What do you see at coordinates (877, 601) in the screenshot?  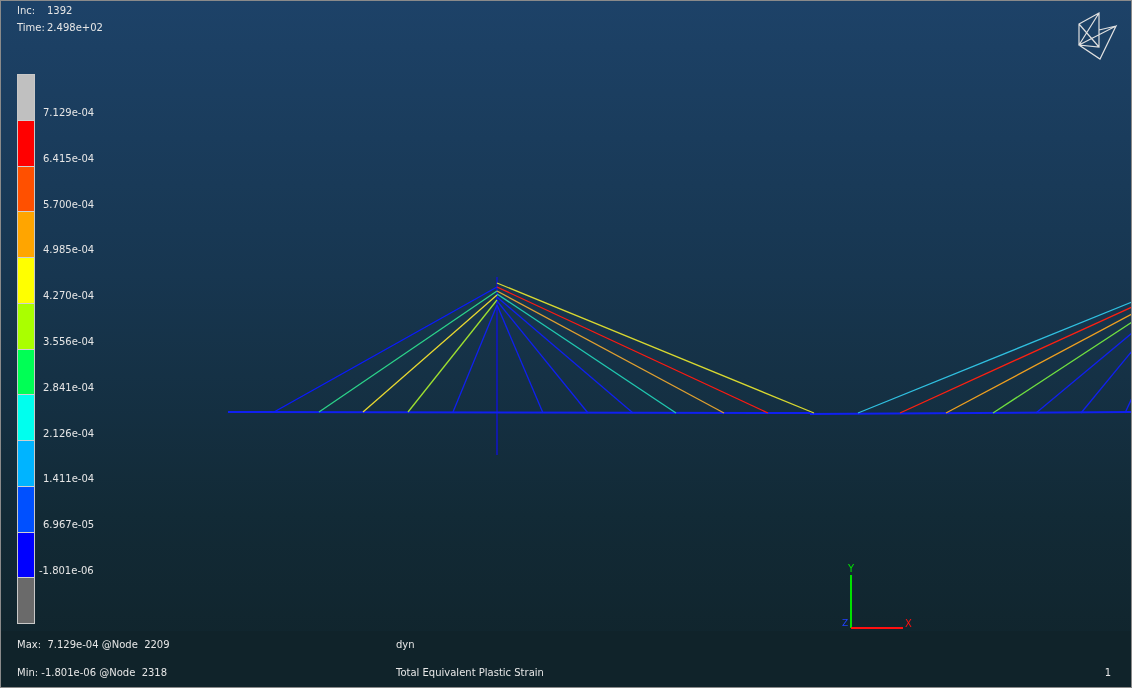 I see `axis-triad-drawing` at bounding box center [877, 601].